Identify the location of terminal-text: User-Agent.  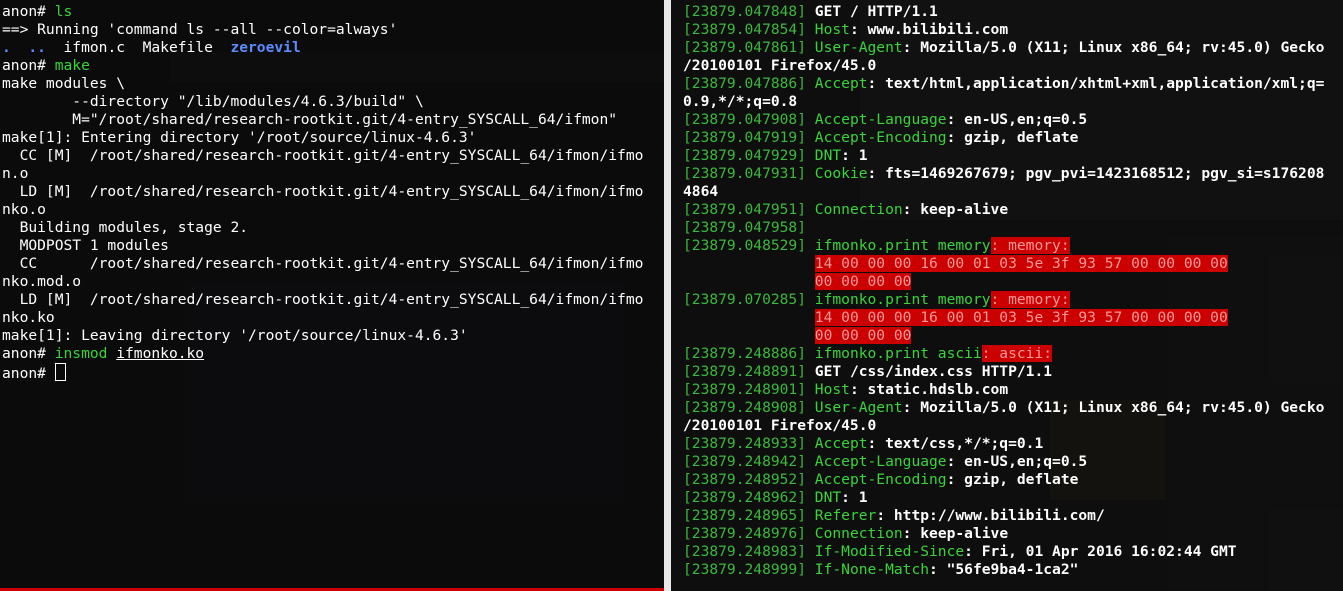
(858, 47).